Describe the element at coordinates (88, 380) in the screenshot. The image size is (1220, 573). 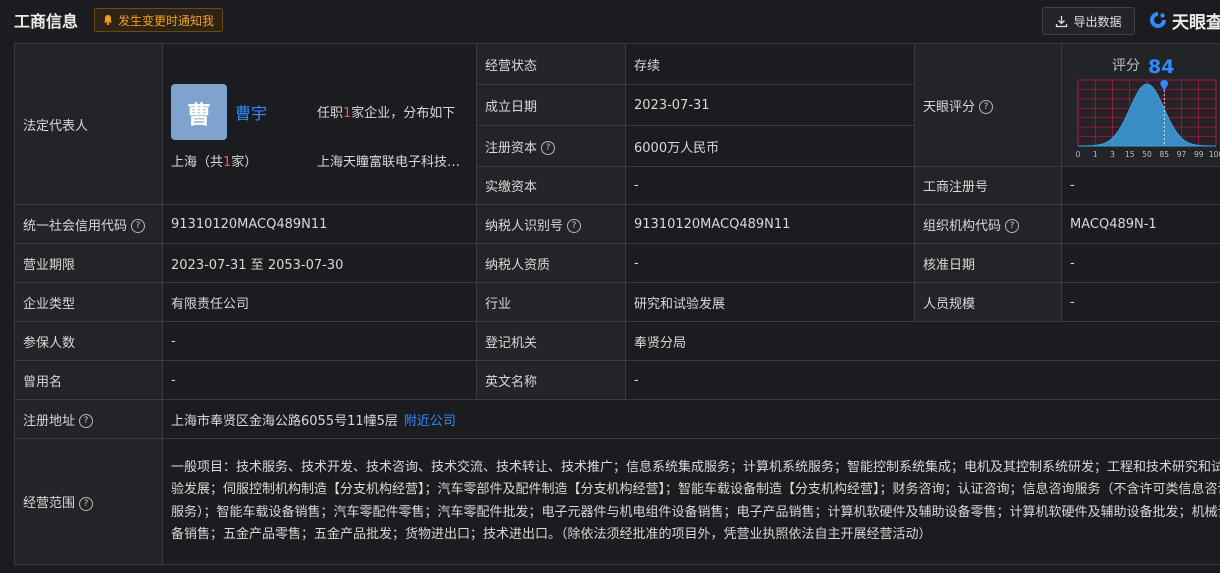
I see `former-name-label: 曾用名` at that location.